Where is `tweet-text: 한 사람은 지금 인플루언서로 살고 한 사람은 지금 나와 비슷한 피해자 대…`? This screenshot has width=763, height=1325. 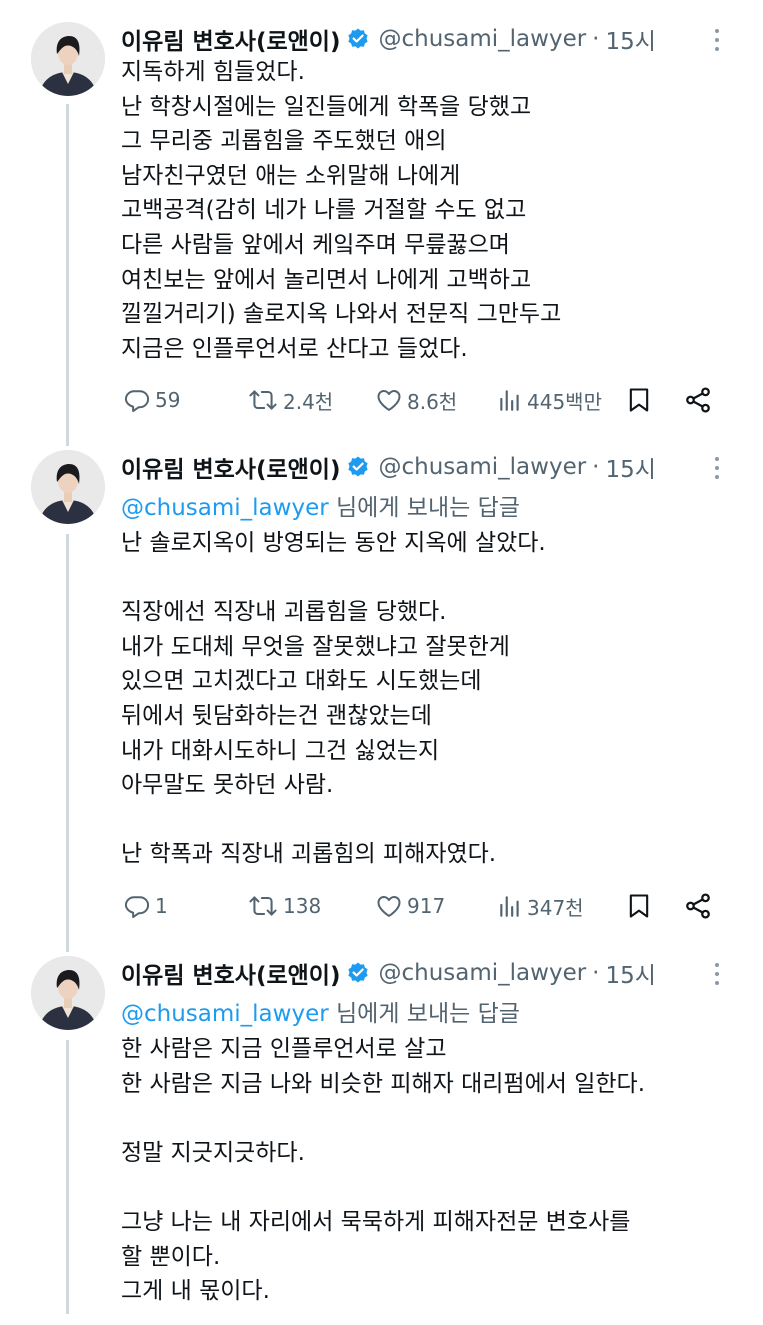 tweet-text: 한 사람은 지금 인플루언서로 살고 한 사람은 지금 나와 비슷한 피해자 대… is located at coordinates (383, 1170).